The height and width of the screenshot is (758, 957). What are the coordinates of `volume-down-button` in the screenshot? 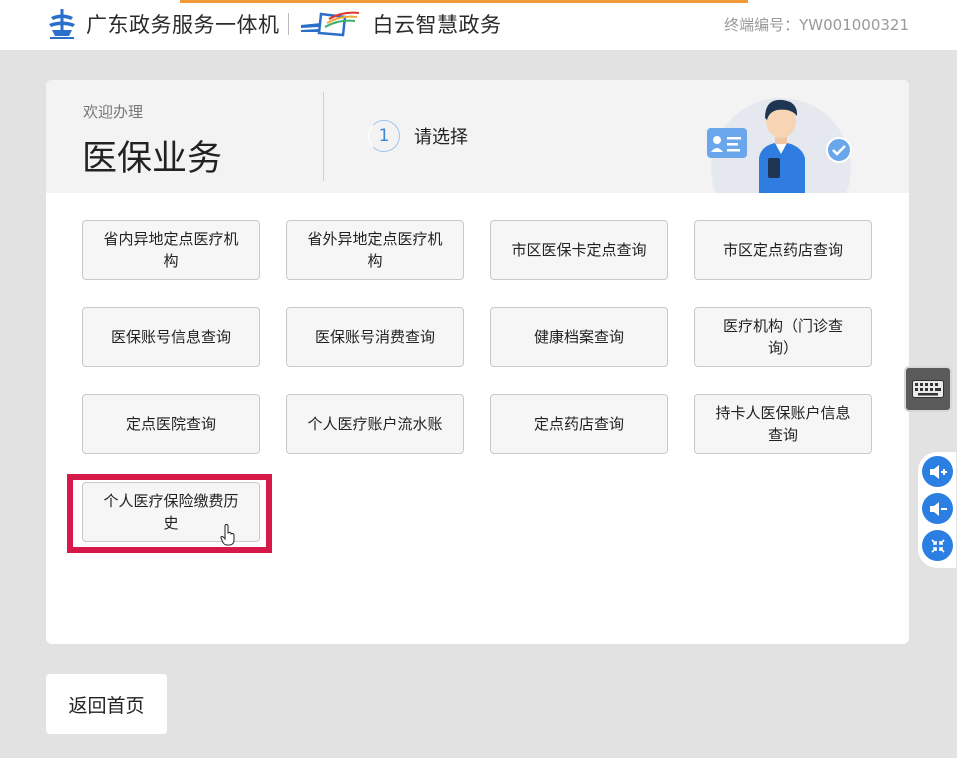 It's located at (937, 508).